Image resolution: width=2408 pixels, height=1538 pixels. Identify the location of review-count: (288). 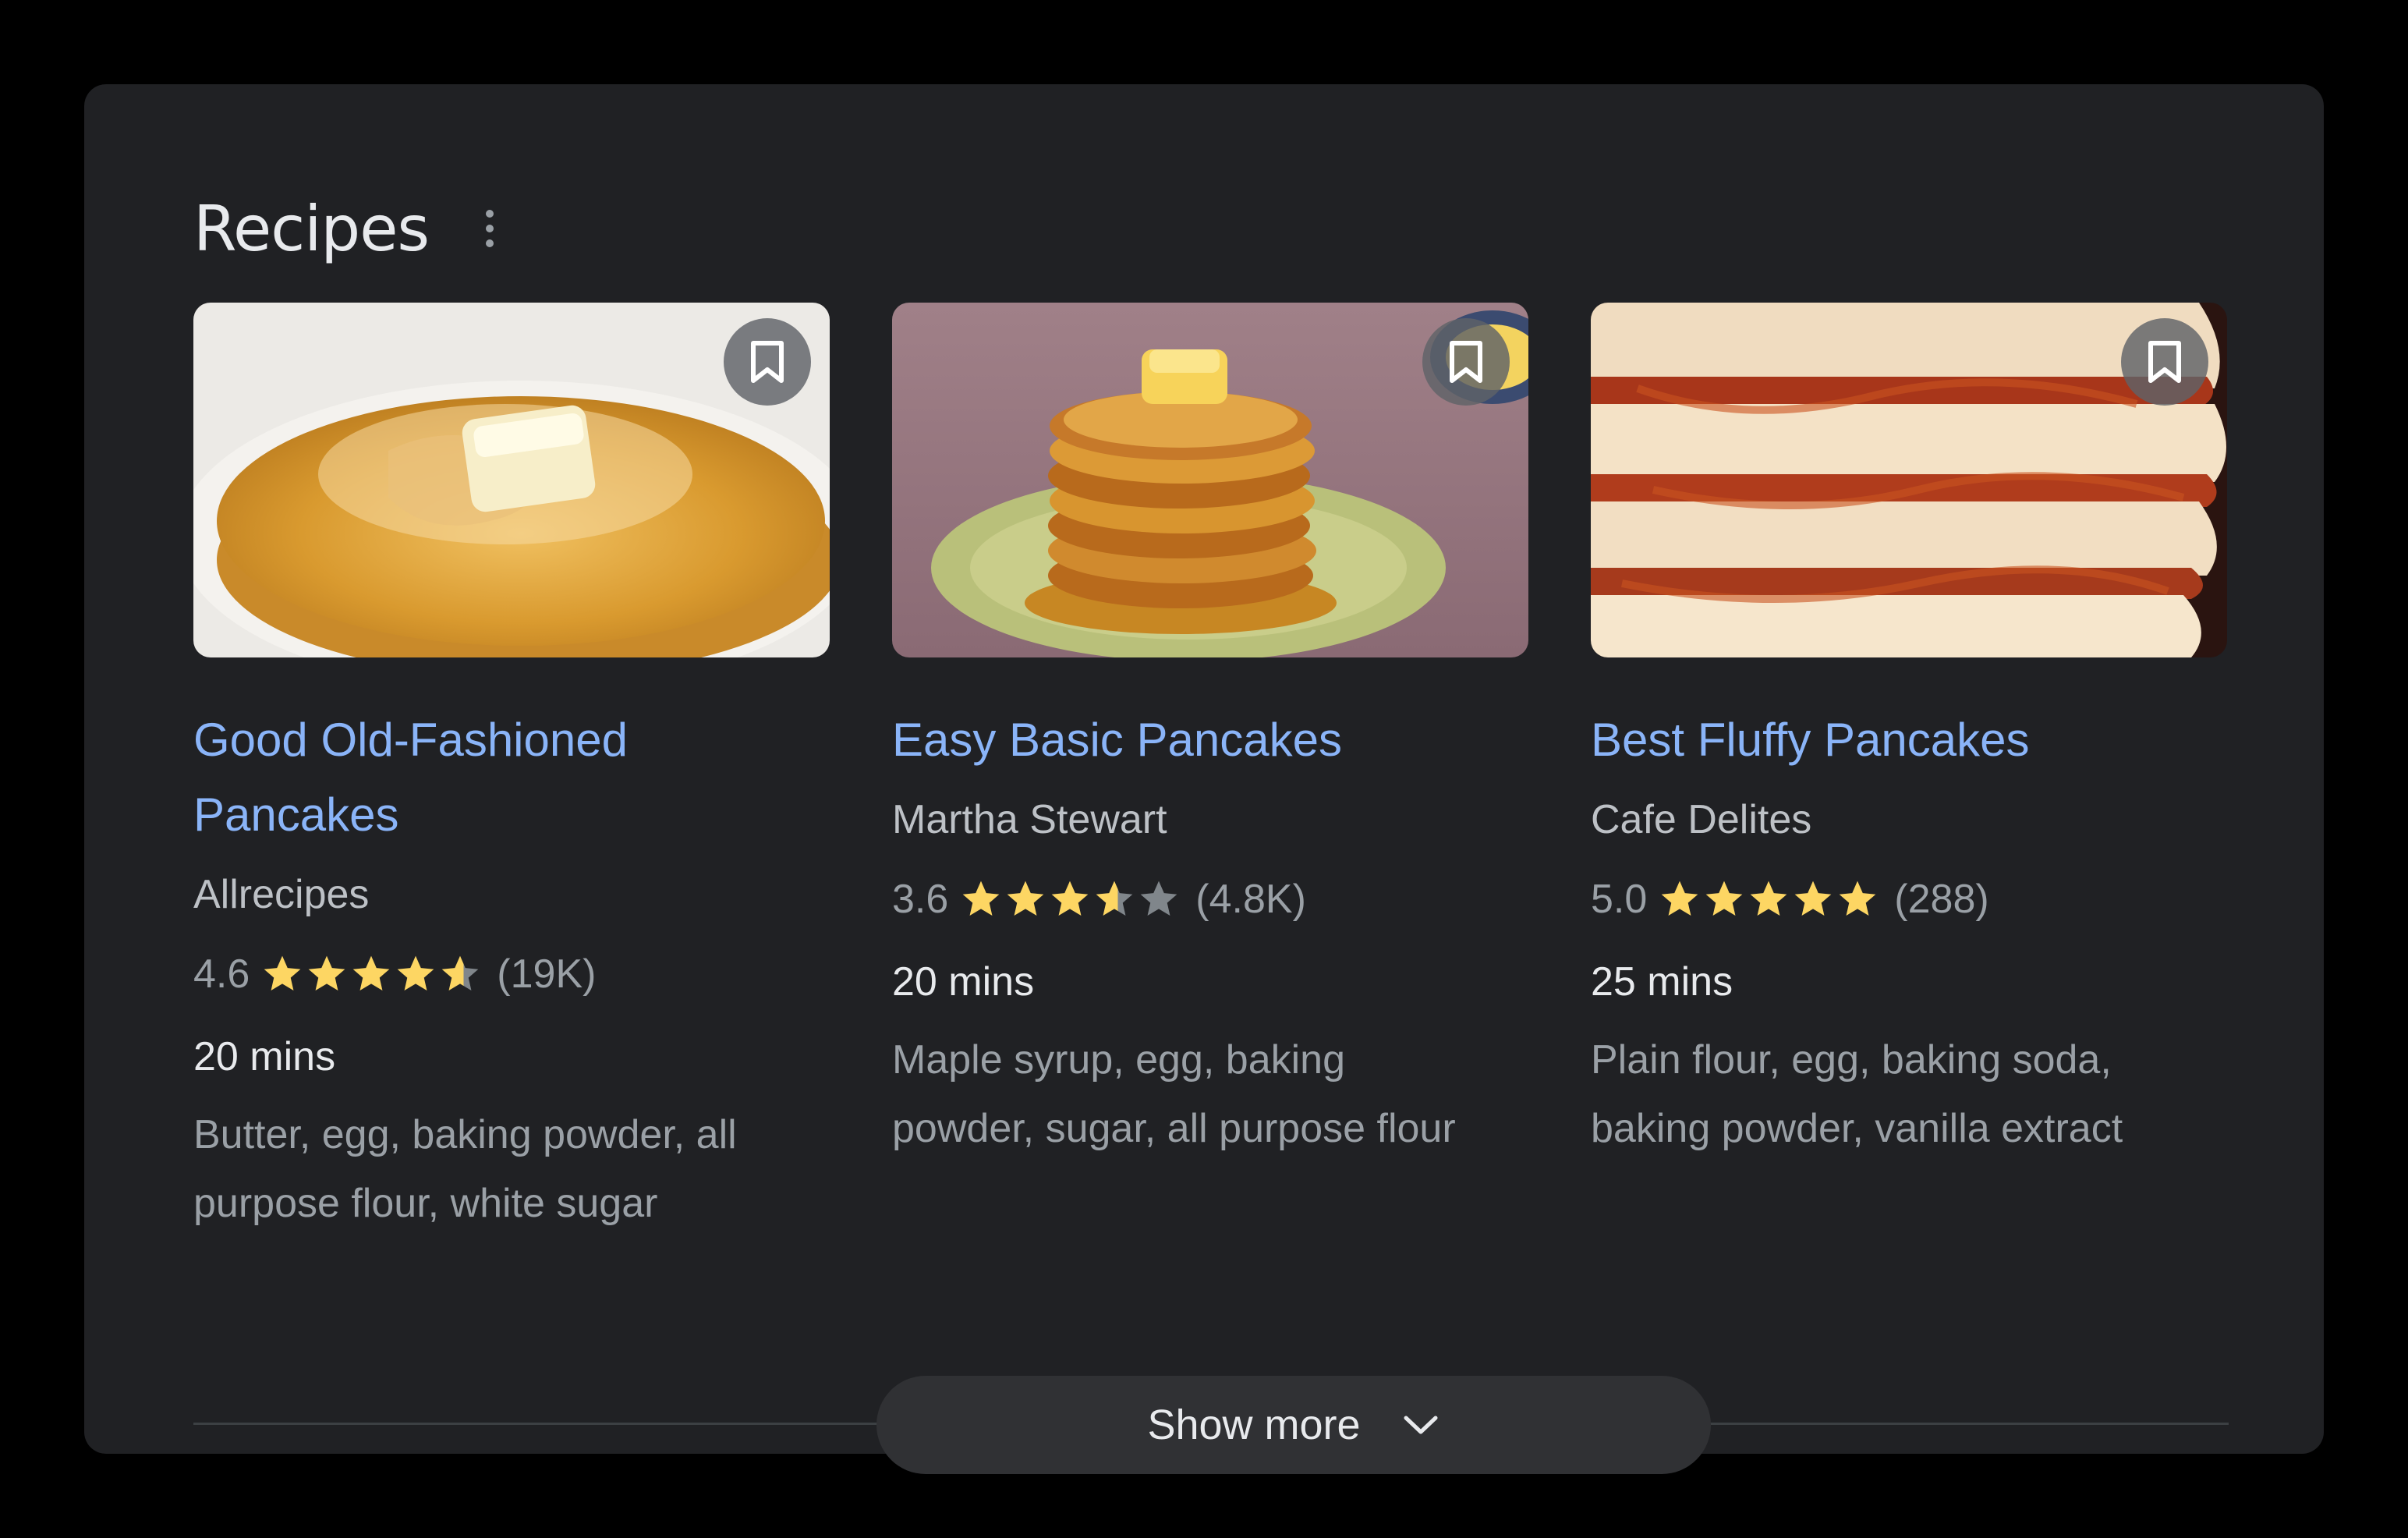
(1941, 899).